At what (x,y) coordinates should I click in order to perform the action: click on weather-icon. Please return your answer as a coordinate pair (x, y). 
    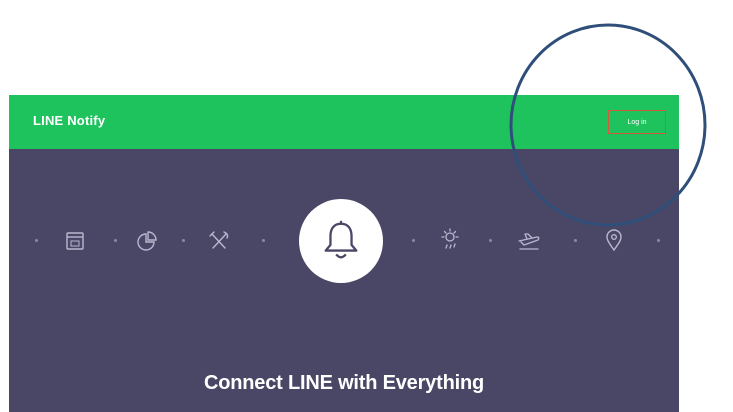
    Looking at the image, I should click on (450, 239).